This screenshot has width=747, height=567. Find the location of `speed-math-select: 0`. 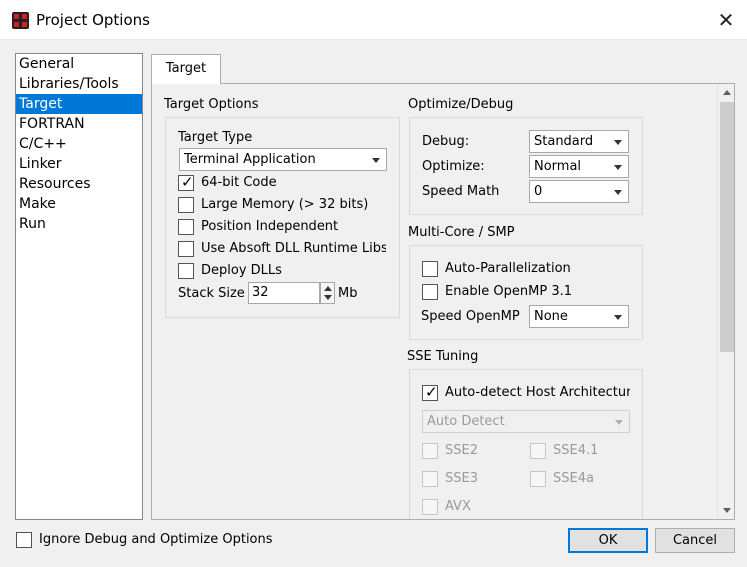

speed-math-select: 0 is located at coordinates (579, 191).